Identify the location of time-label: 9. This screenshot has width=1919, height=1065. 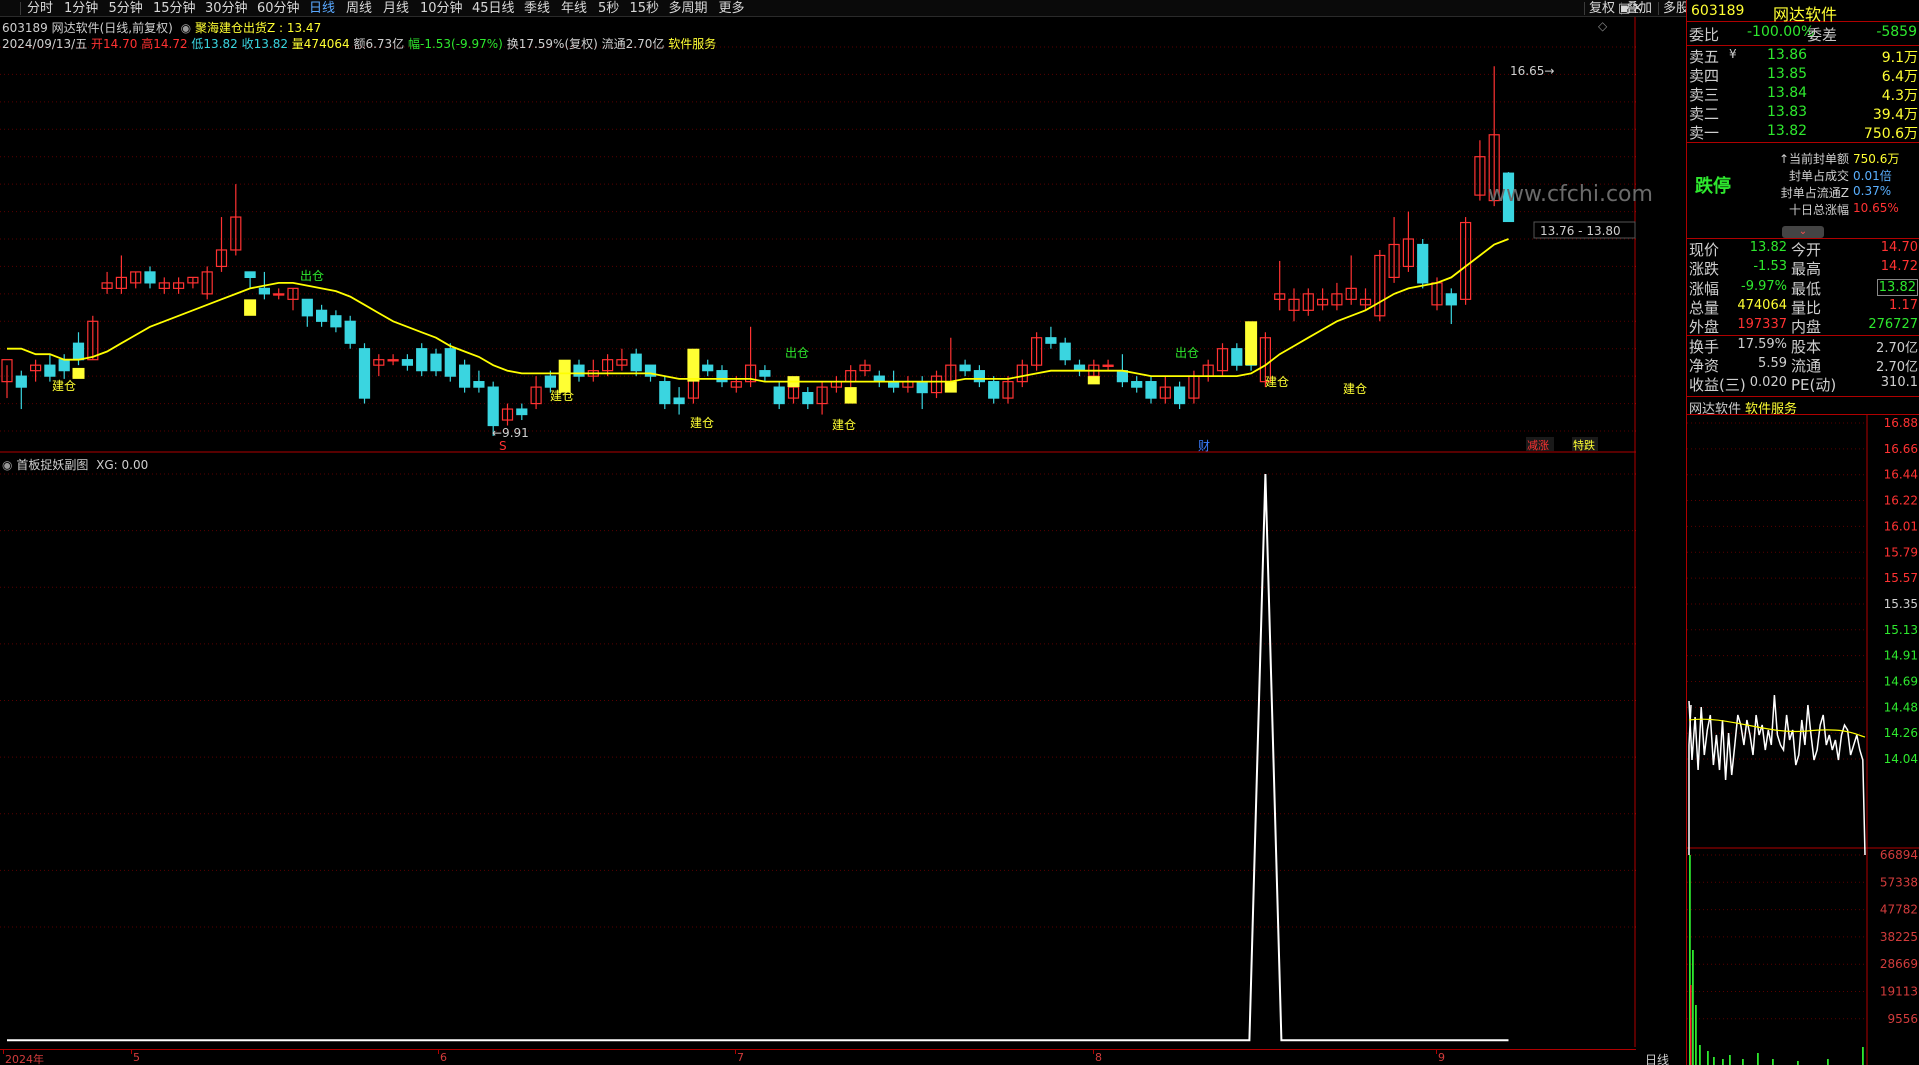
(1441, 1057).